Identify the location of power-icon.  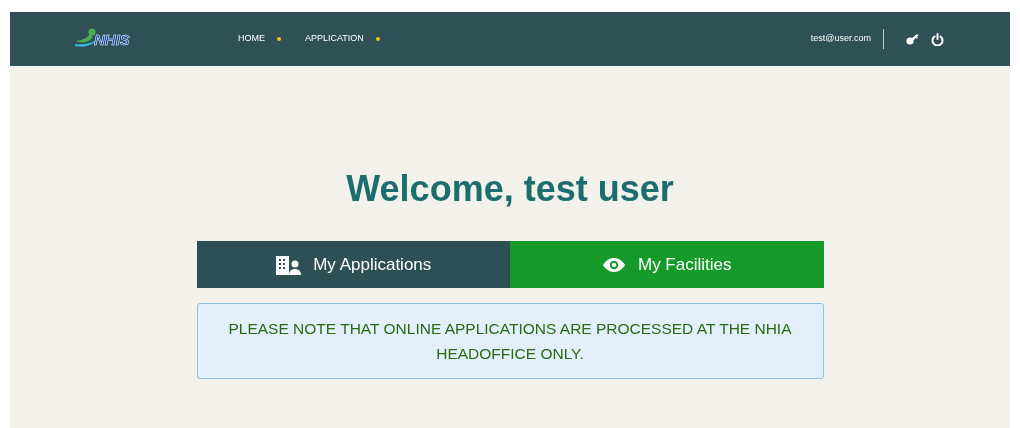
(937, 39).